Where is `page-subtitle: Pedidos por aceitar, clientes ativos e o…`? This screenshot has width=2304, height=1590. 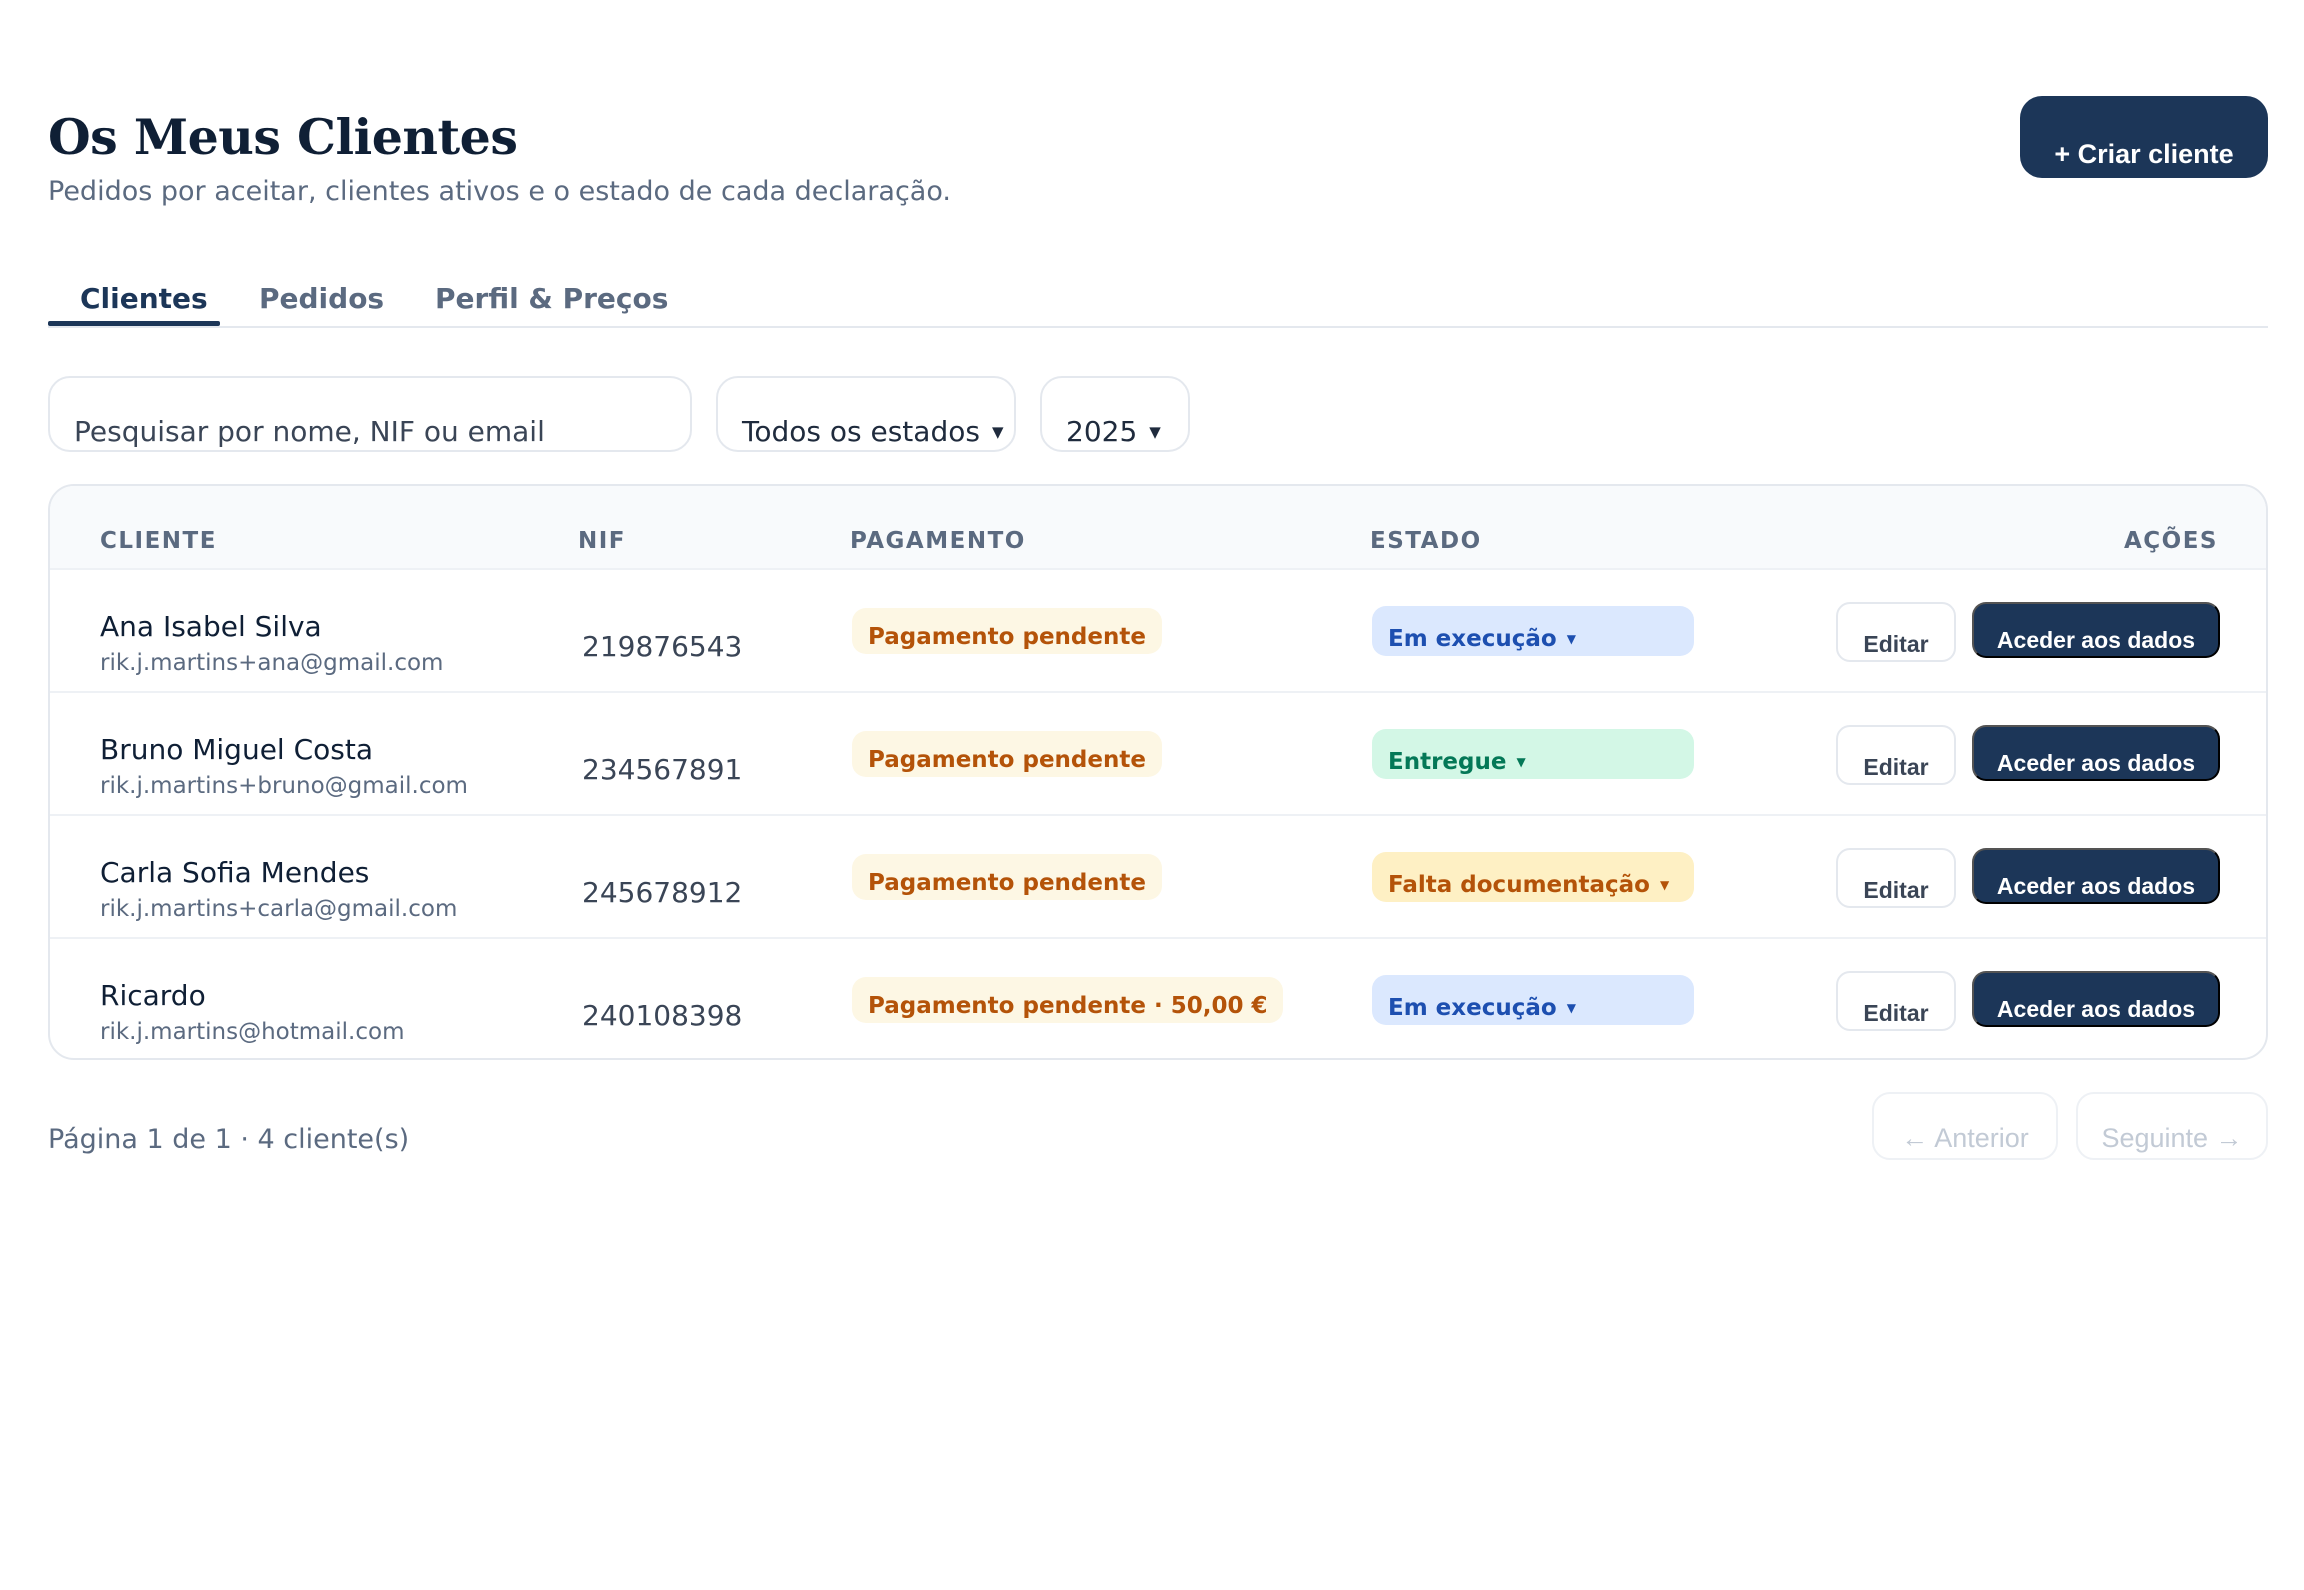 page-subtitle: Pedidos por aceitar, clientes ativos e o… is located at coordinates (499, 191).